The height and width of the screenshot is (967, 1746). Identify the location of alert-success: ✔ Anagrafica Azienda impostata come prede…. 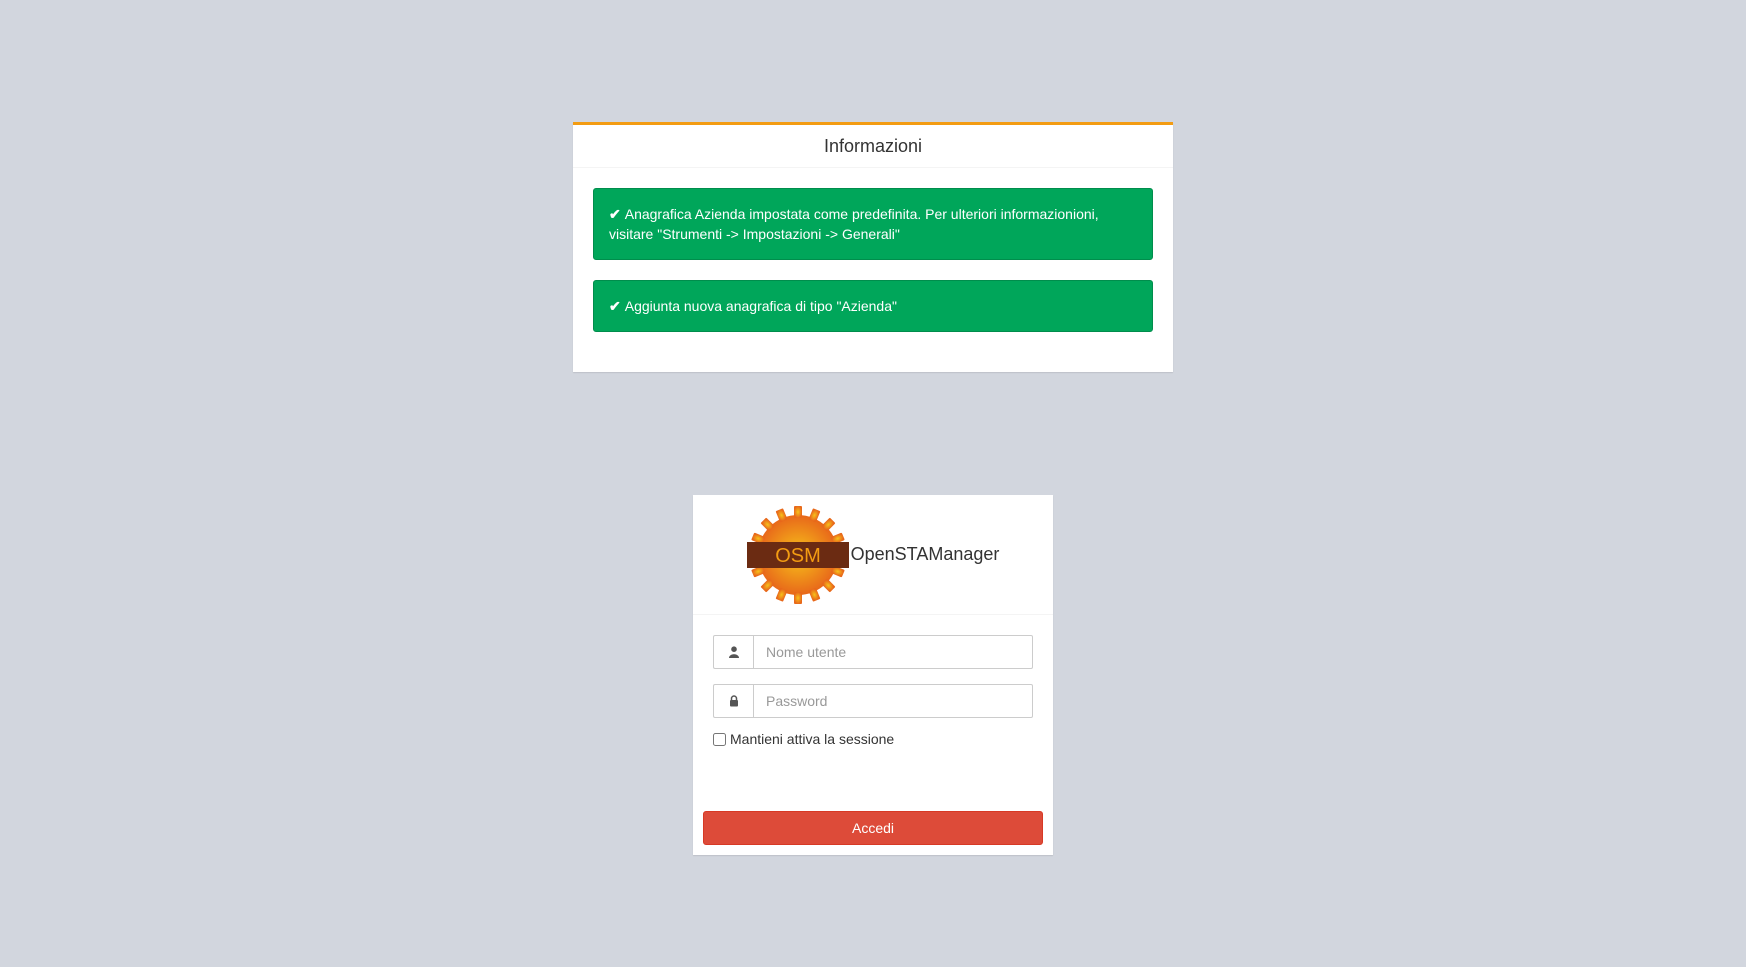
(873, 224).